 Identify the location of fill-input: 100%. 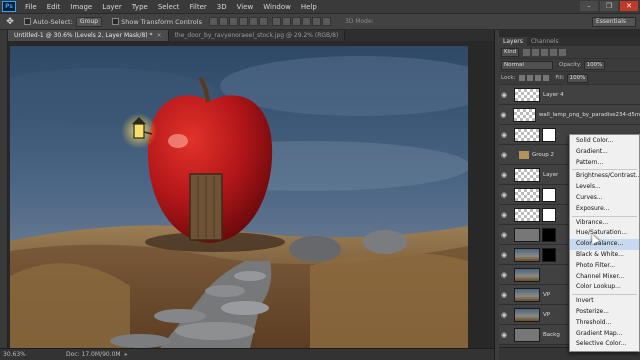
(577, 78).